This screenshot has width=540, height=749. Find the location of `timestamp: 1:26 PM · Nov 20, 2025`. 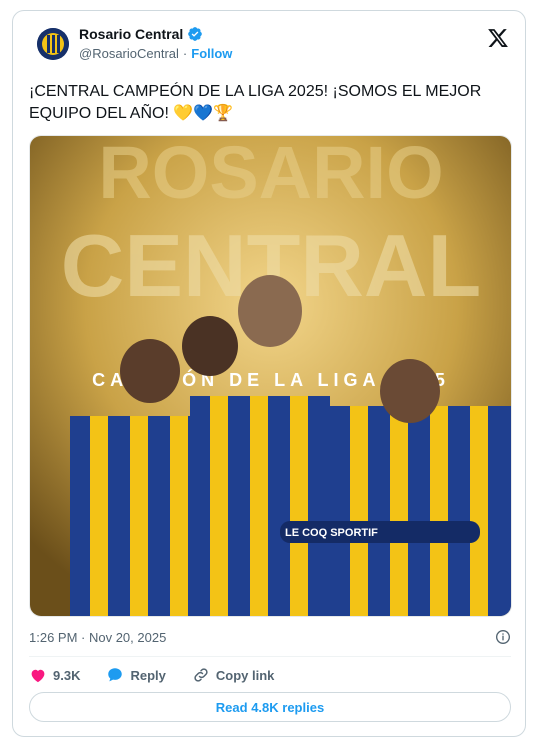

timestamp: 1:26 PM · Nov 20, 2025 is located at coordinates (97, 637).